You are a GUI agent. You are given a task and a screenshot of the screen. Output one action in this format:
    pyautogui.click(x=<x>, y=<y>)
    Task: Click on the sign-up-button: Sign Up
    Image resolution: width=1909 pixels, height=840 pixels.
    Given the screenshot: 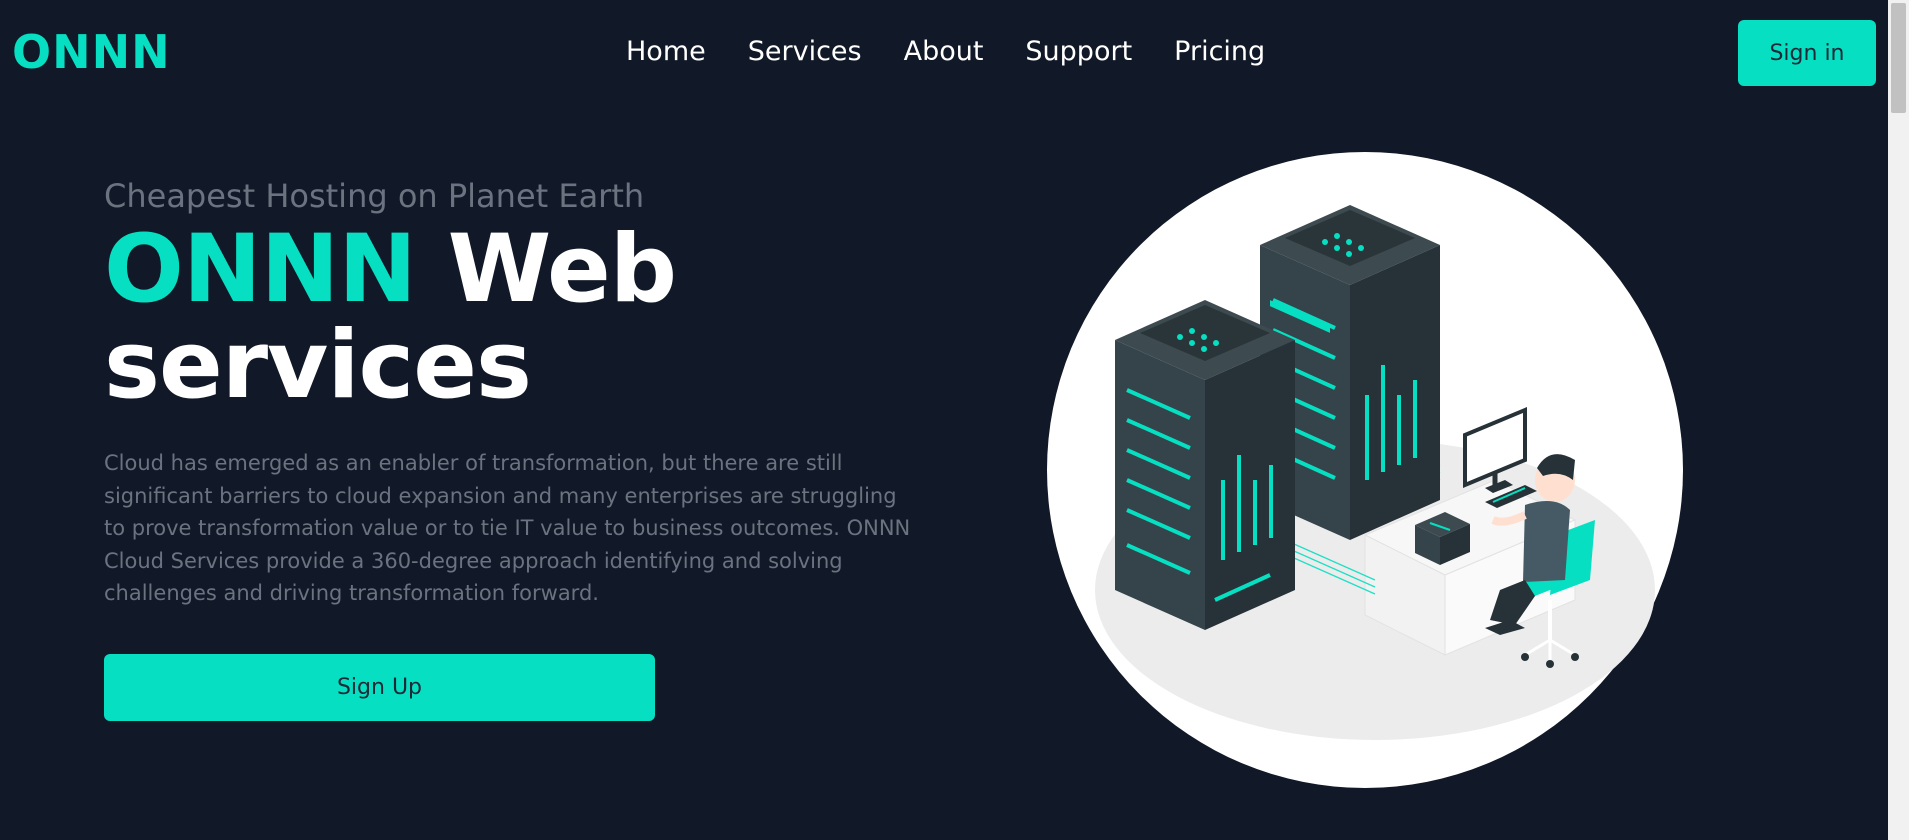 What is the action you would take?
    pyautogui.click(x=379, y=687)
    